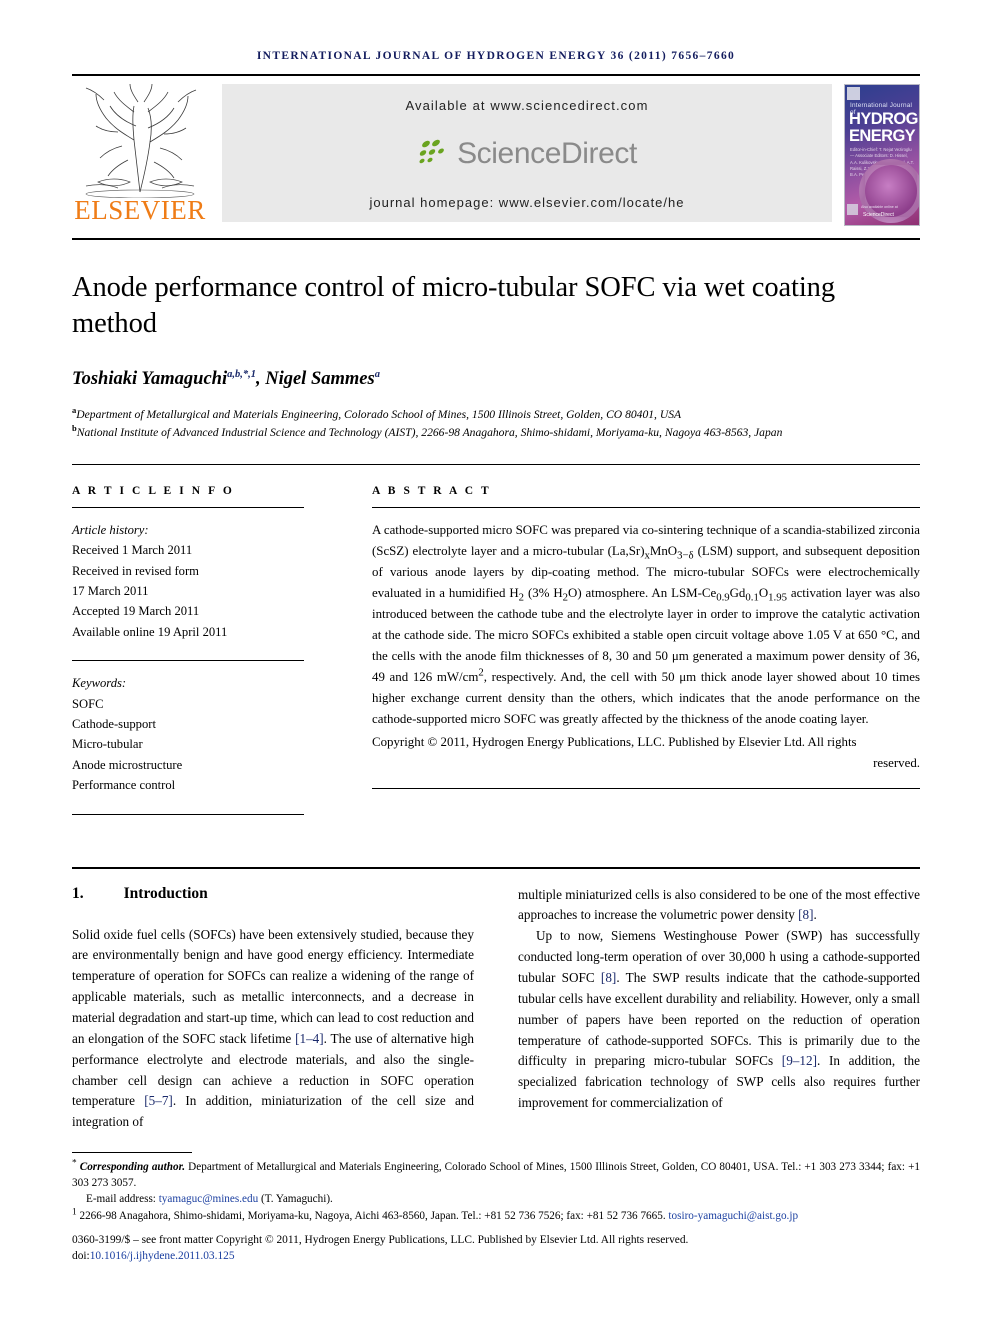 This screenshot has height=1323, width=992. I want to click on body-top-rule, so click(496, 867).